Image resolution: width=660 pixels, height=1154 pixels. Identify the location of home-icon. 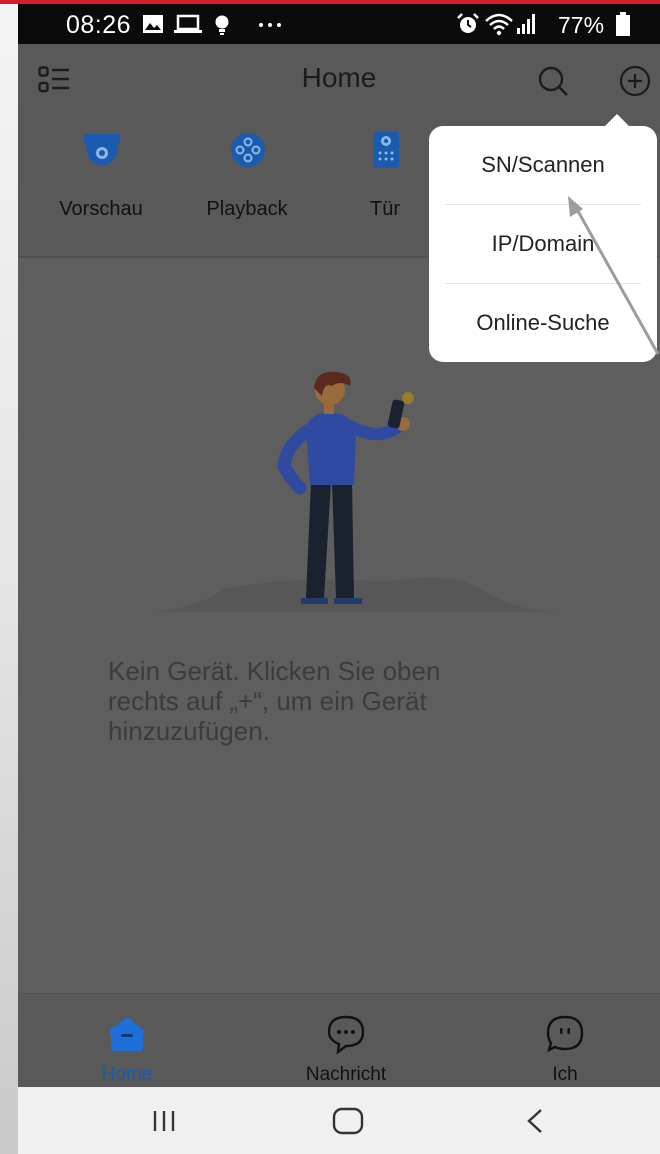
(127, 1034).